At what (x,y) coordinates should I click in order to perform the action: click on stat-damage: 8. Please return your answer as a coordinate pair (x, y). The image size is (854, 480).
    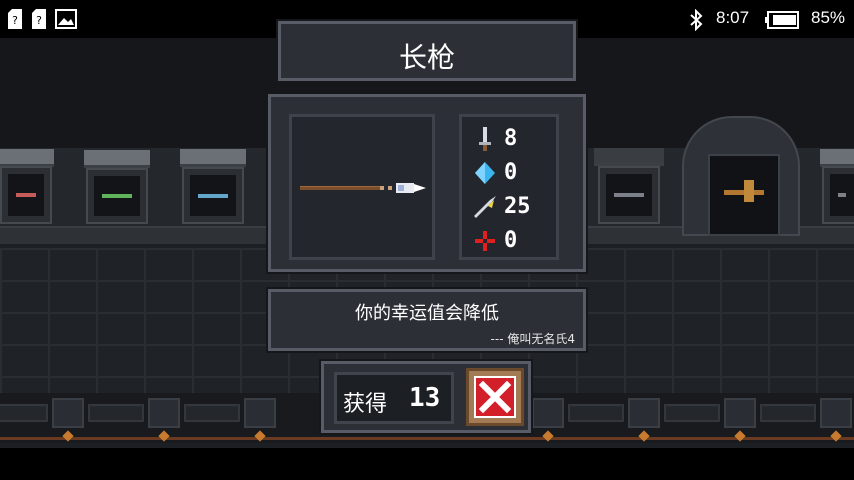
    Looking at the image, I should click on (514, 139).